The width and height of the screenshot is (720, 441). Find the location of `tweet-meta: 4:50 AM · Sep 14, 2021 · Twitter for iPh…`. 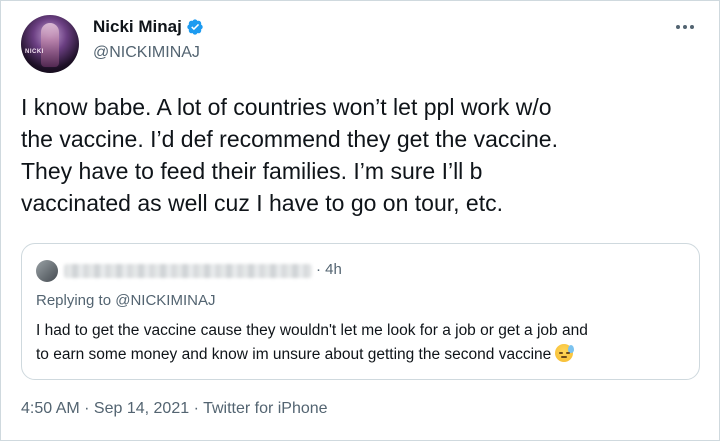

tweet-meta: 4:50 AM · Sep 14, 2021 · Twitter for iPh… is located at coordinates (174, 409).